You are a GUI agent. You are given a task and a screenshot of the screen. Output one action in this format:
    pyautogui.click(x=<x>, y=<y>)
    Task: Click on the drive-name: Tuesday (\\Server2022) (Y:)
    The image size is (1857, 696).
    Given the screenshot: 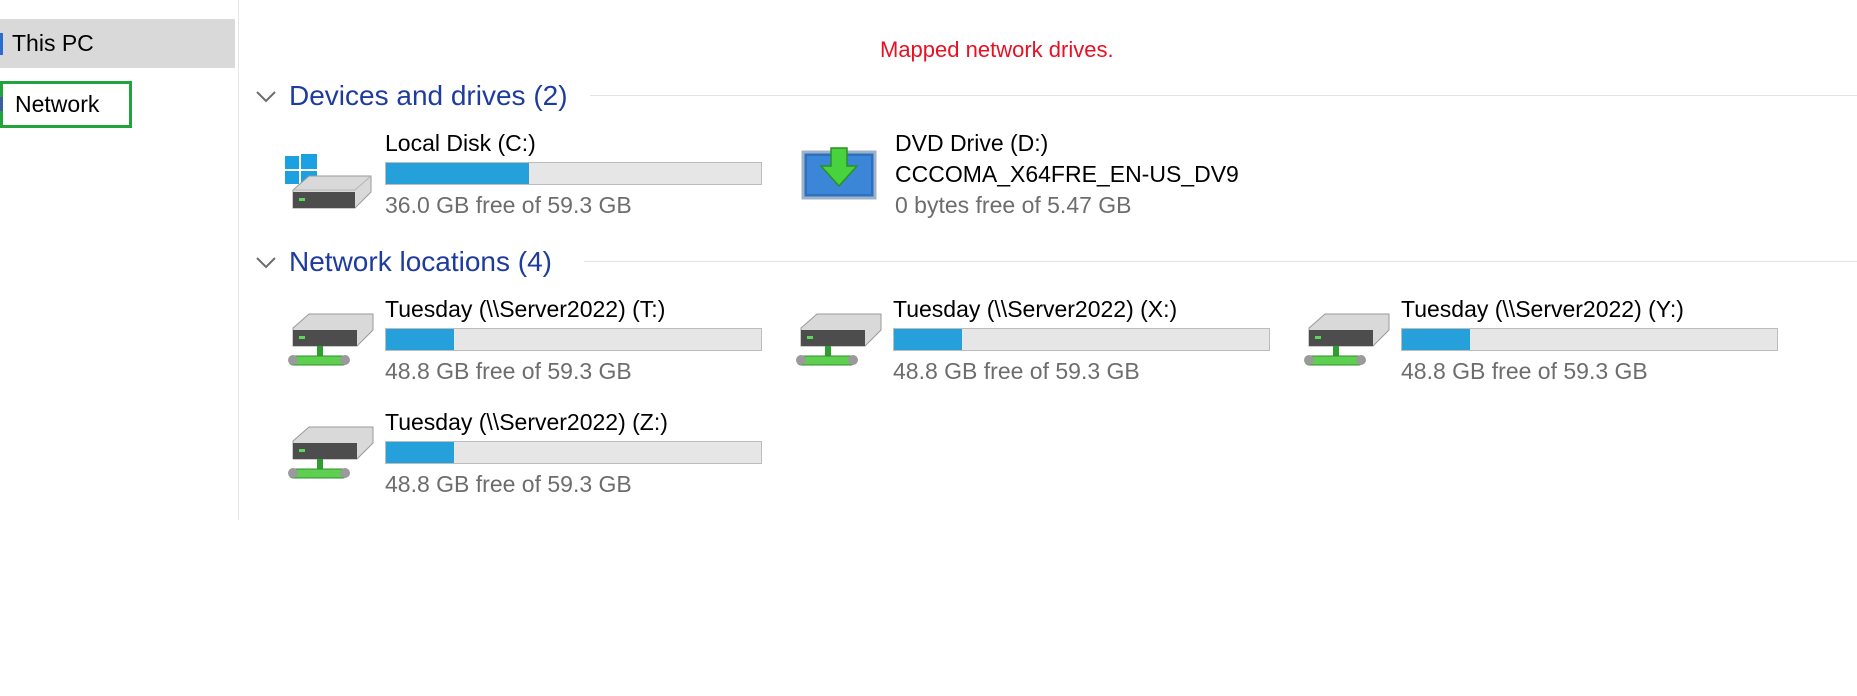 What is the action you would take?
    pyautogui.click(x=1542, y=309)
    